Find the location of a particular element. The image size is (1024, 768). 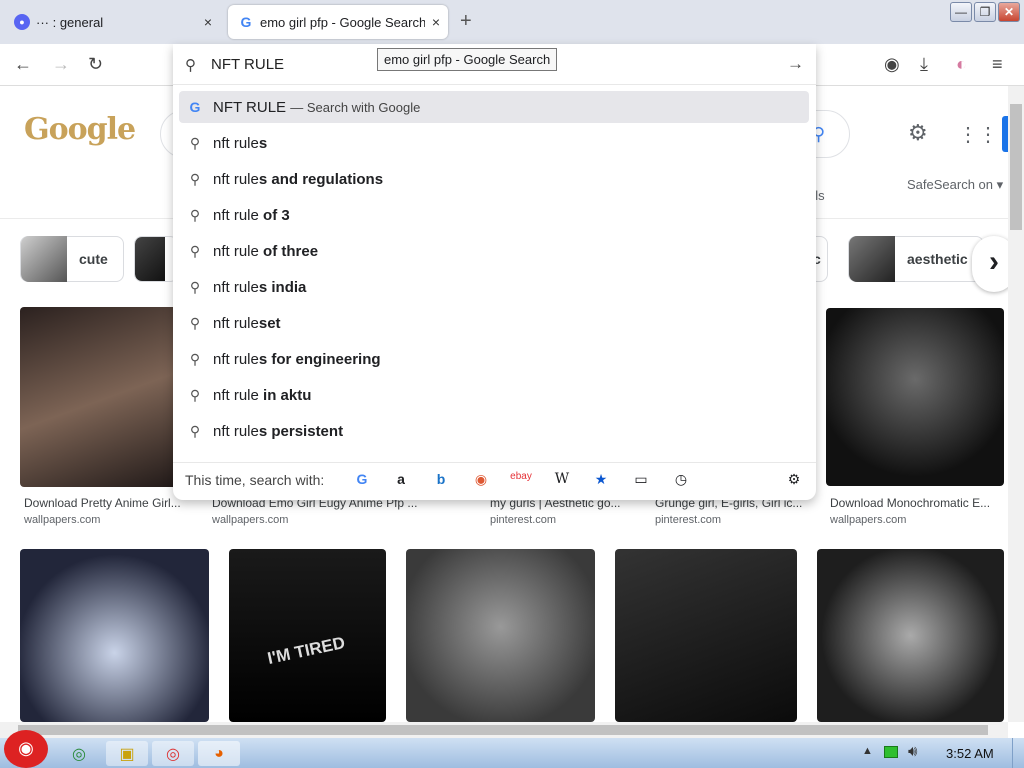

suggestion-item: ⚲ nft rule set is located at coordinates (494, 323).